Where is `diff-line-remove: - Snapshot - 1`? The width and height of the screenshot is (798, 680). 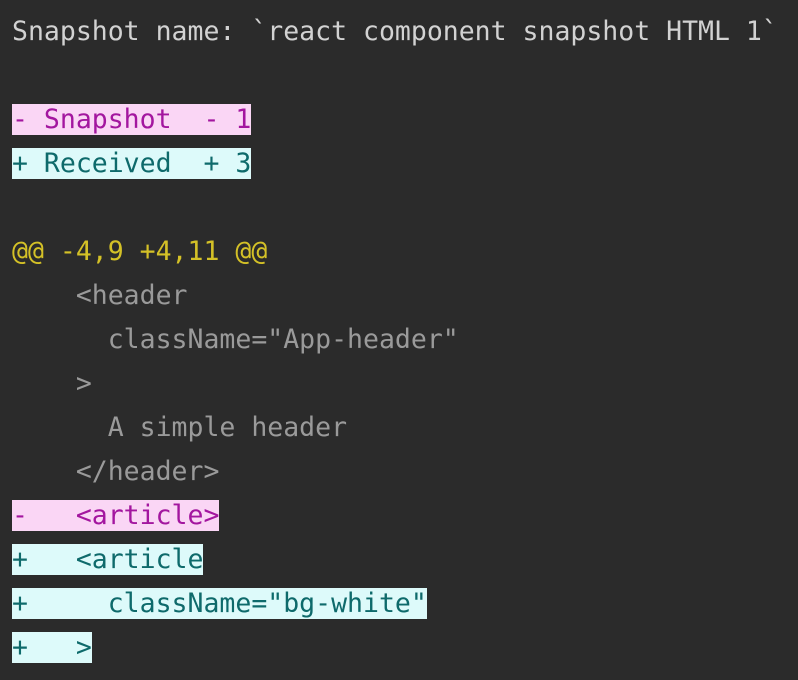
diff-line-remove: - Snapshot - 1 is located at coordinates (132, 120).